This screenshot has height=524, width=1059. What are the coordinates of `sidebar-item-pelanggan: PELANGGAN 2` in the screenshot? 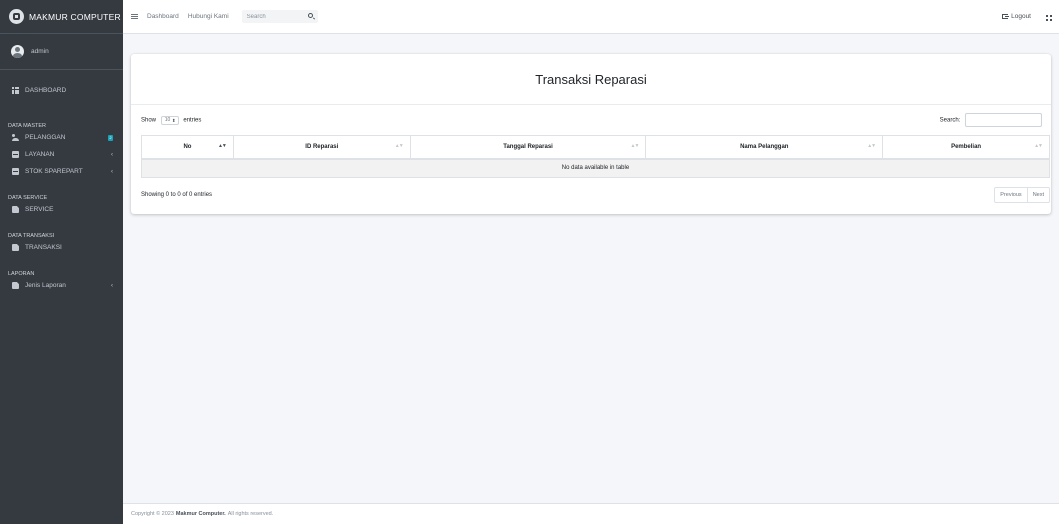 It's located at (61, 137).